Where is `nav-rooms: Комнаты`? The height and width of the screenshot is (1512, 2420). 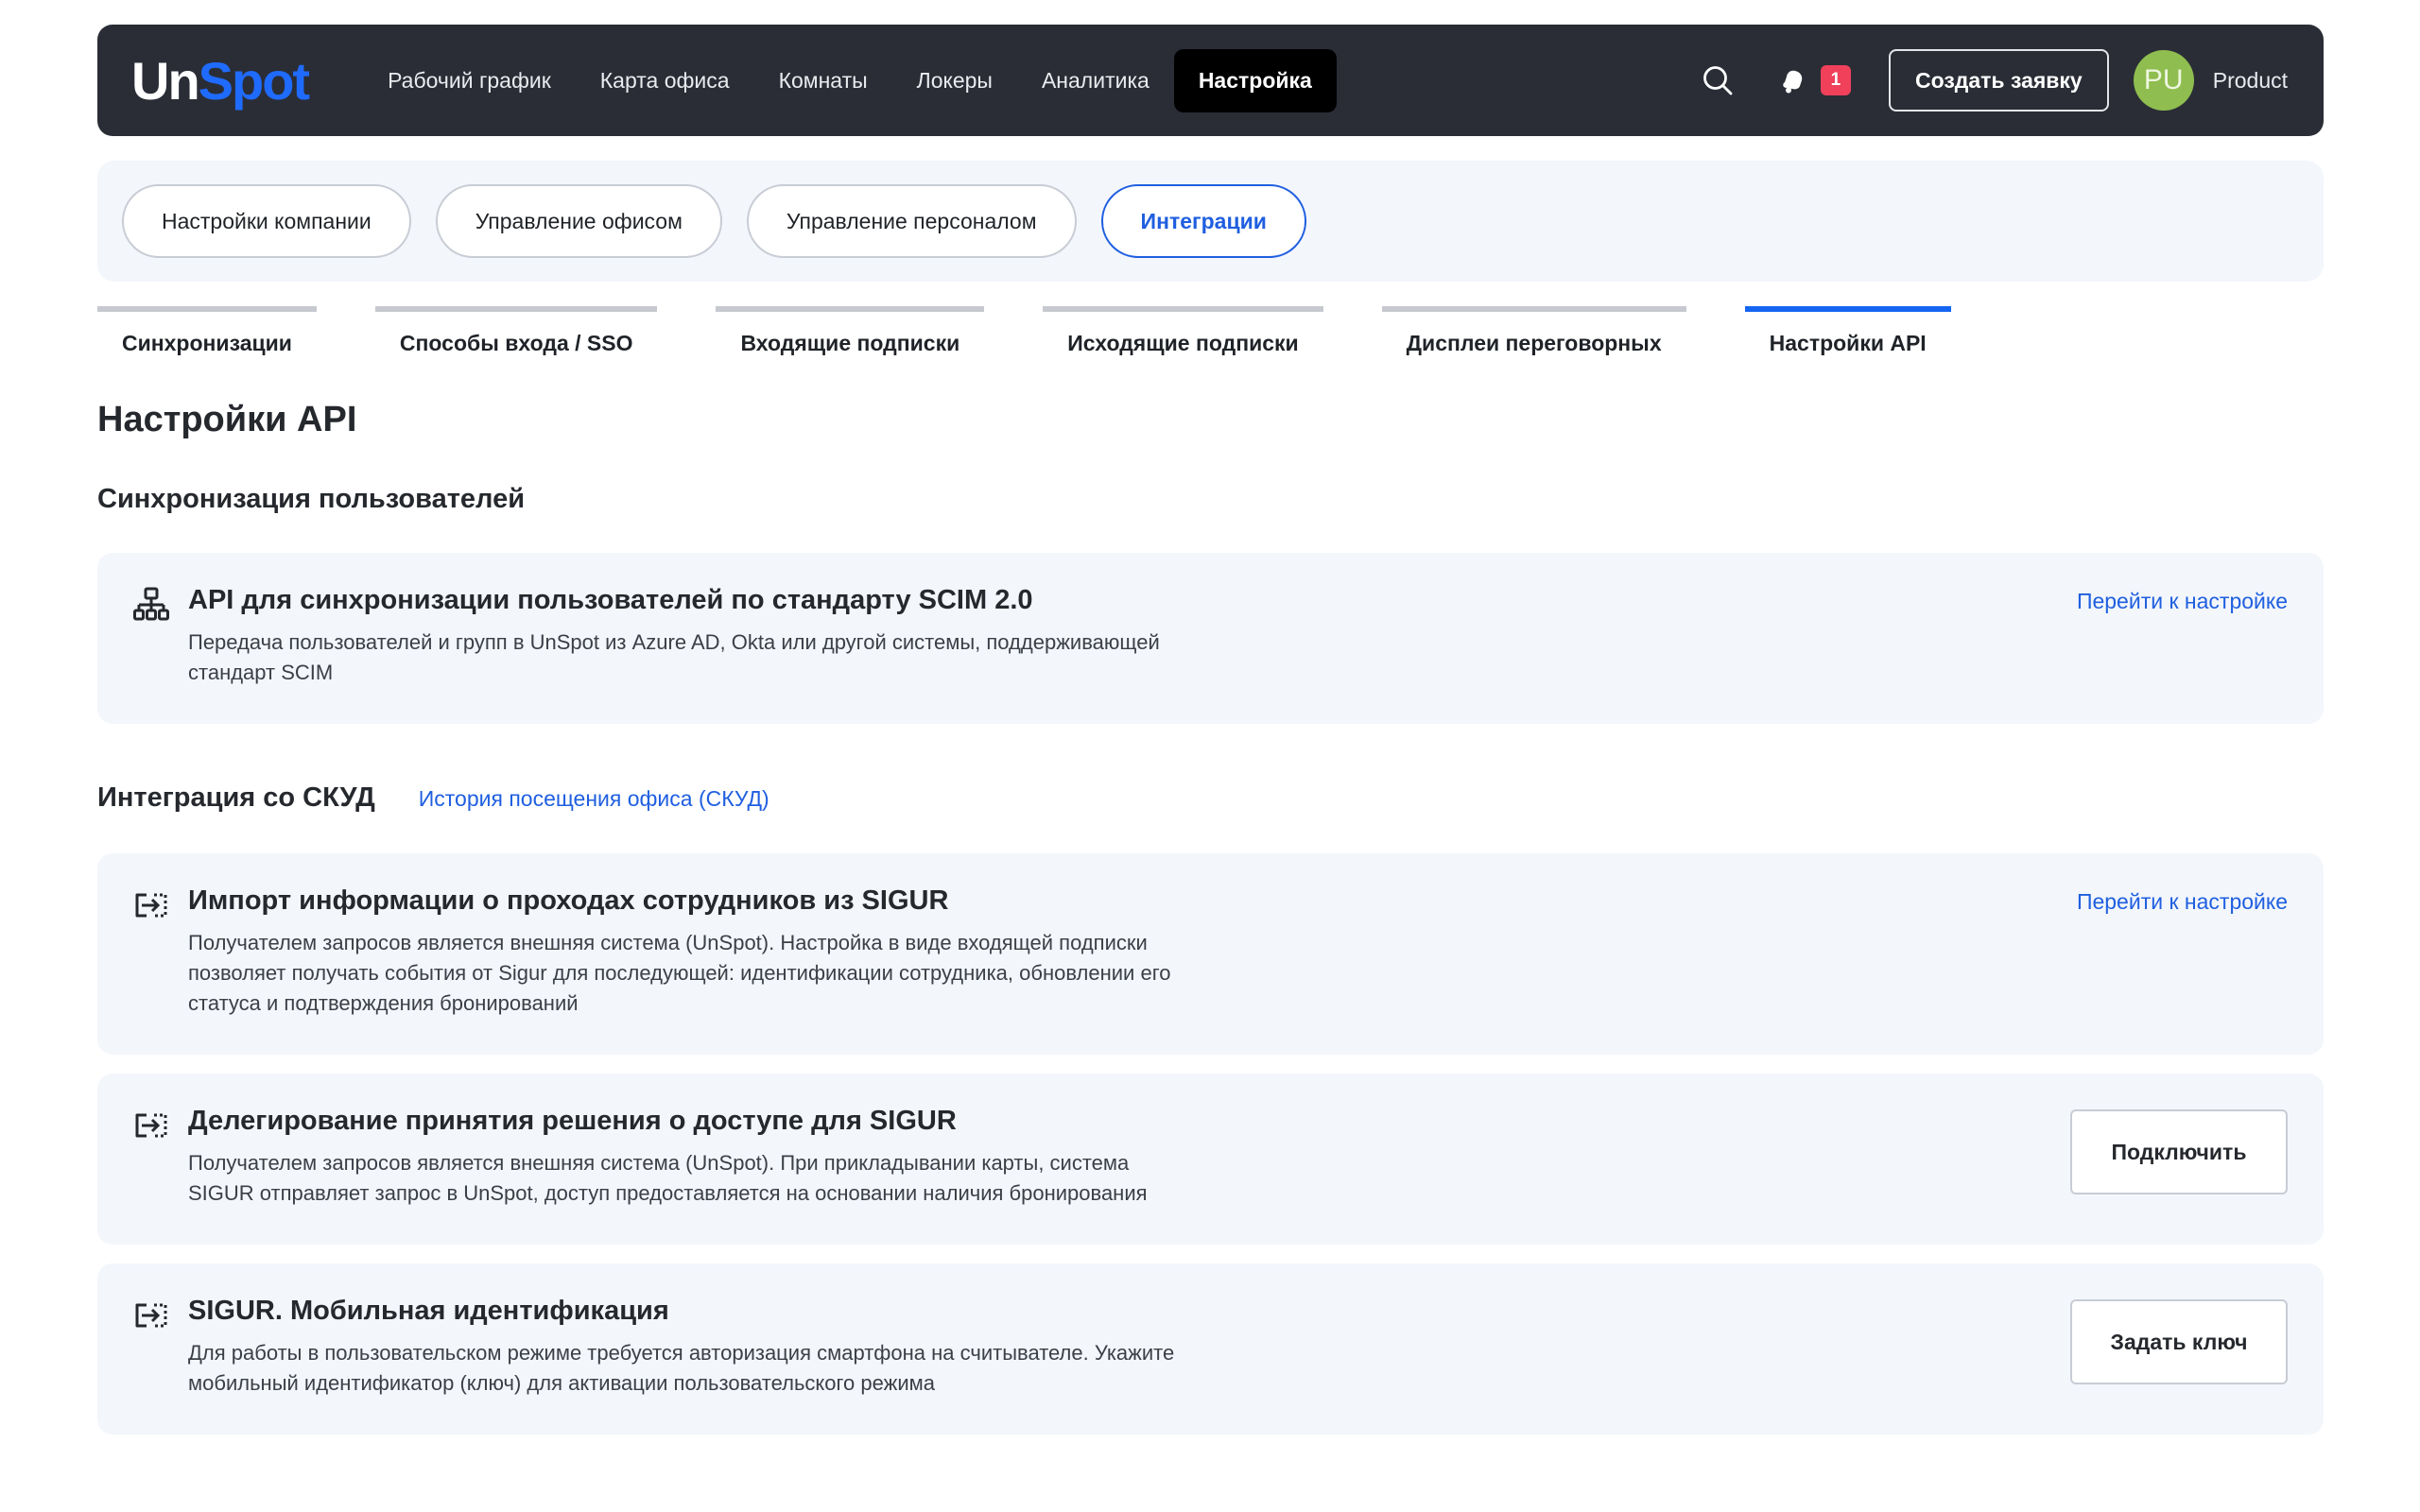
nav-rooms: Комнаты is located at coordinates (823, 80).